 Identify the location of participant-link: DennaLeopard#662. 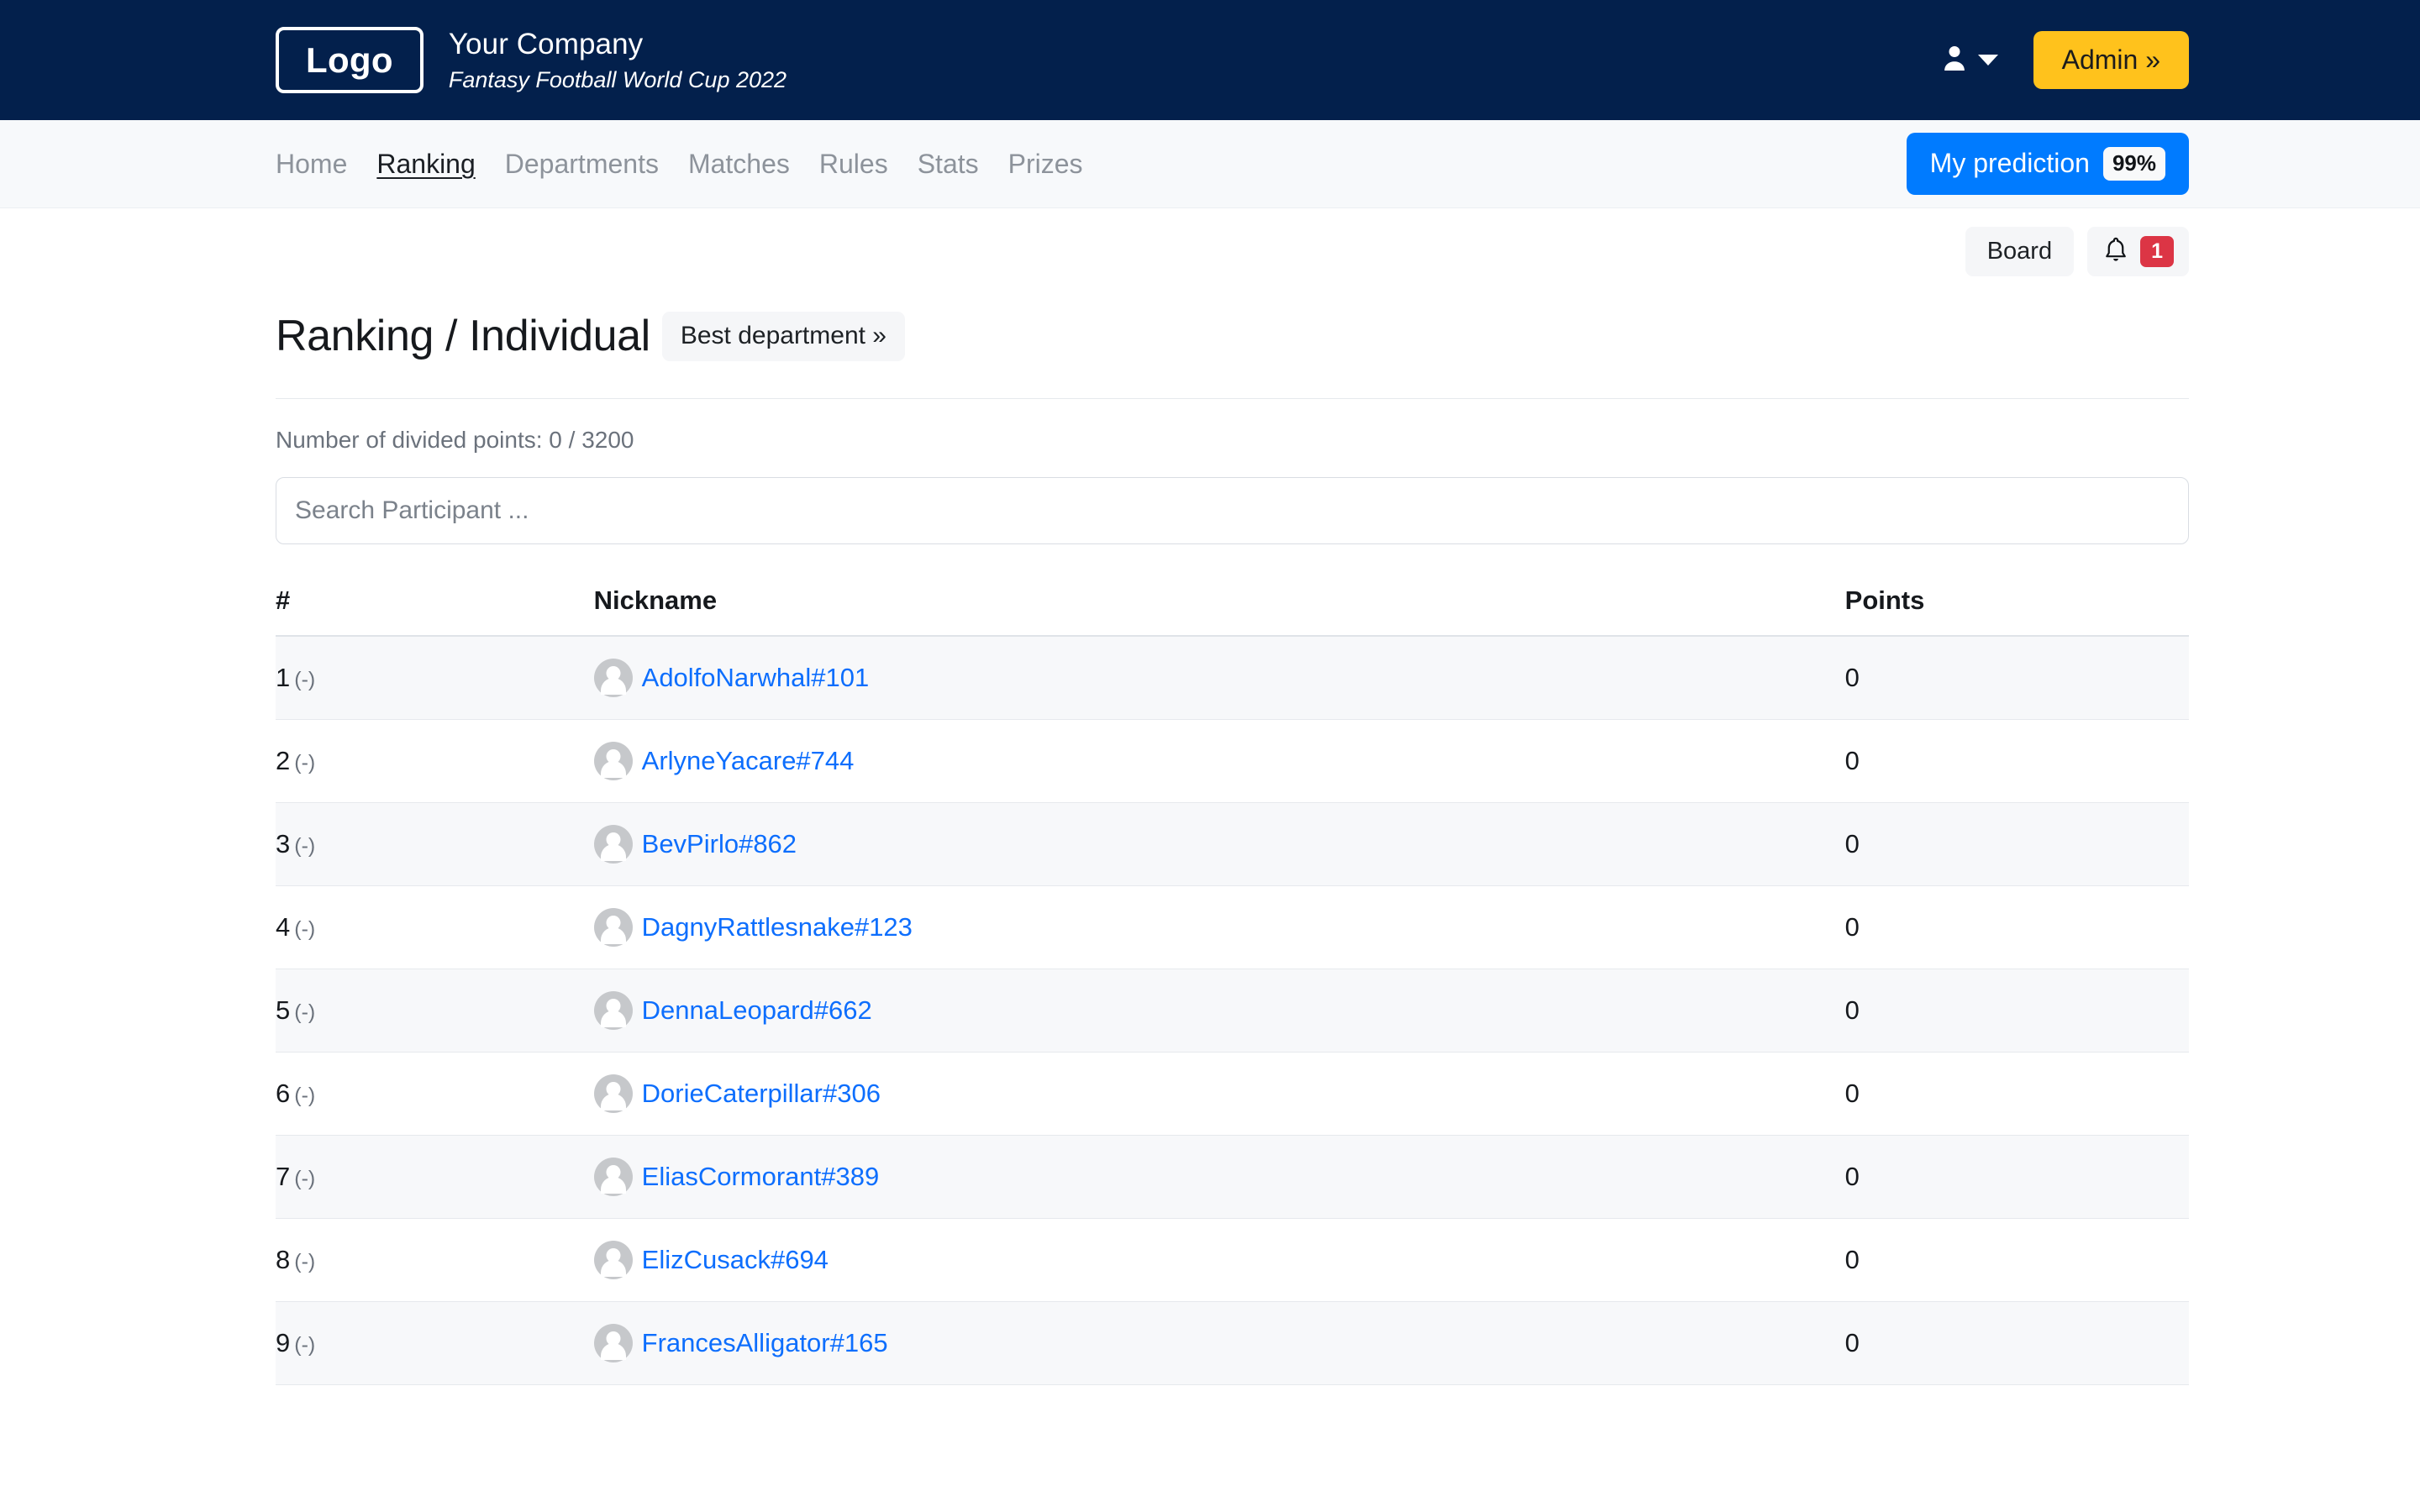
(757, 1010).